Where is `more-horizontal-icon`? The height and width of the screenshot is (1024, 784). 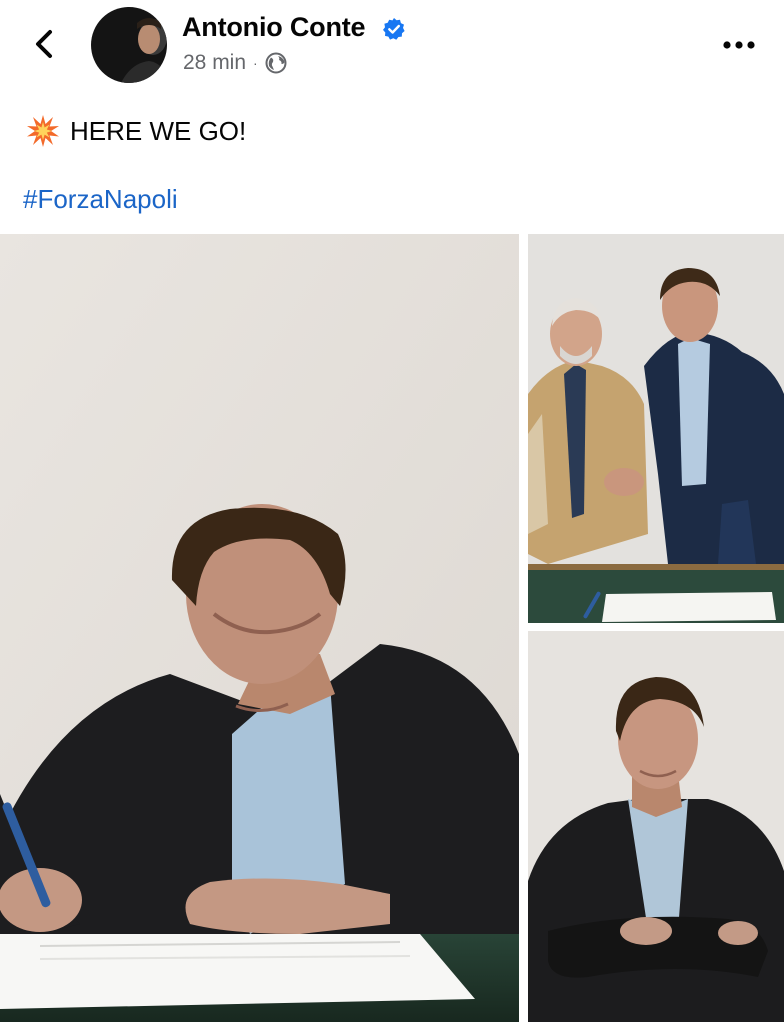 more-horizontal-icon is located at coordinates (739, 45).